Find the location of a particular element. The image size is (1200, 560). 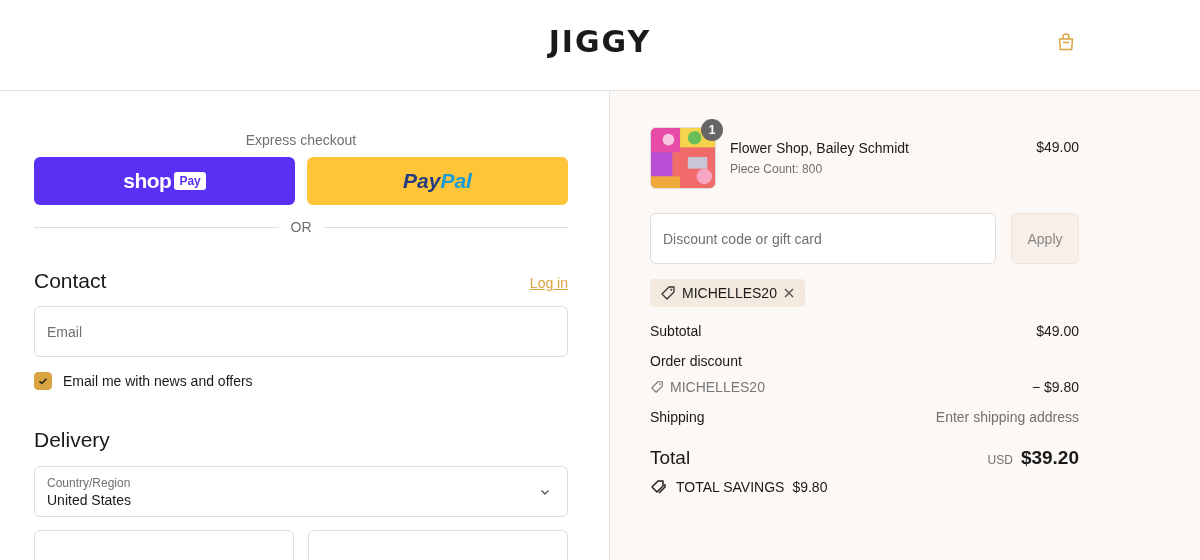

shop-pay-button: shop Pay is located at coordinates (164, 181).